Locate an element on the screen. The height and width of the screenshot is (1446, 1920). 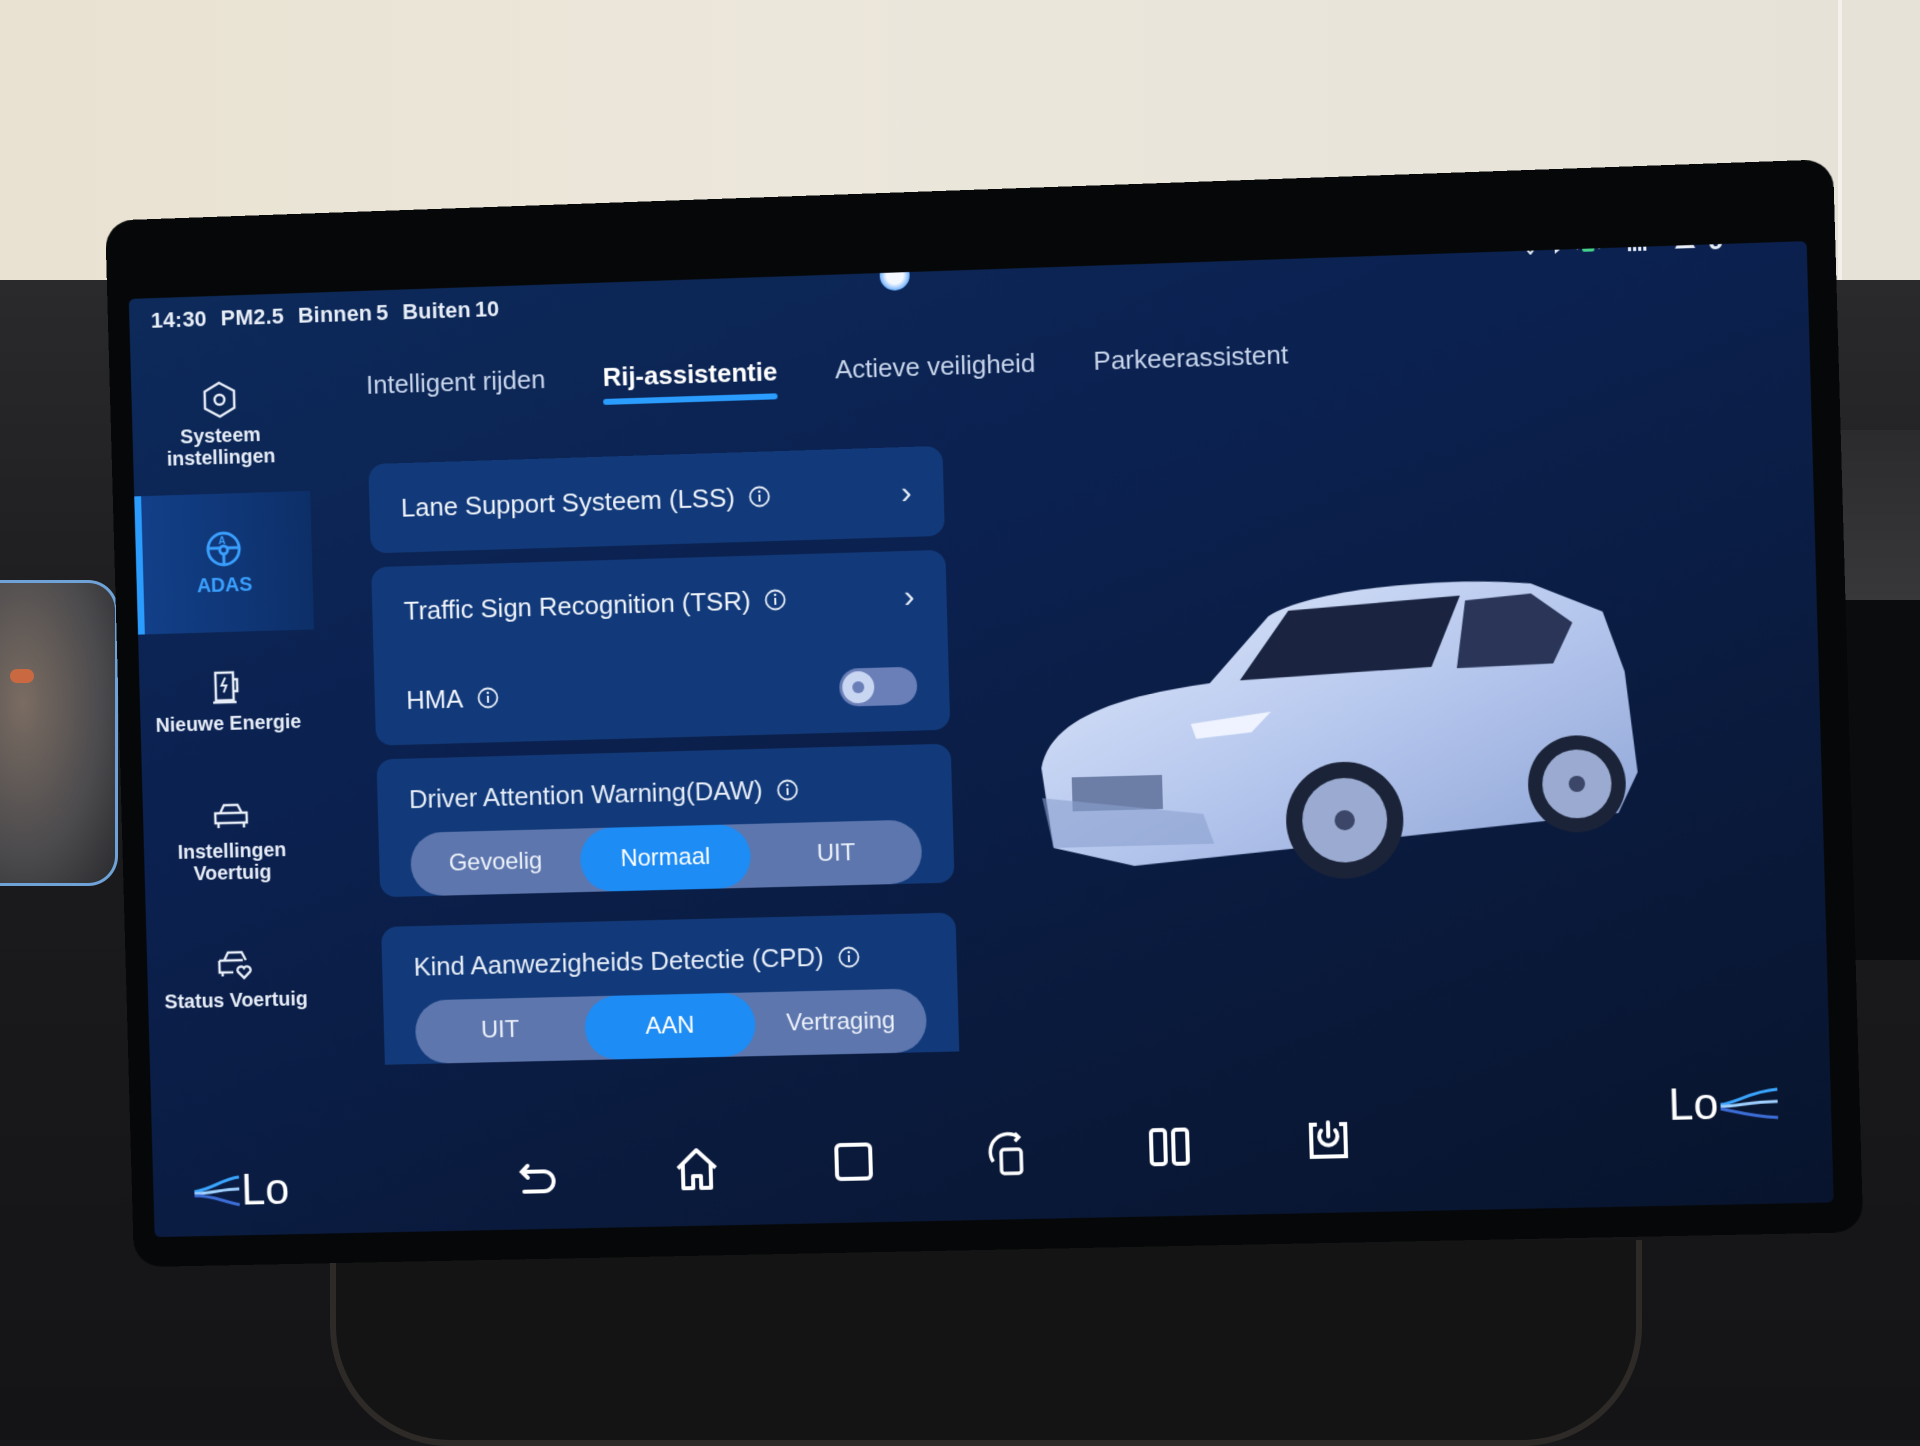
hma-label: HMA is located at coordinates (435, 699).